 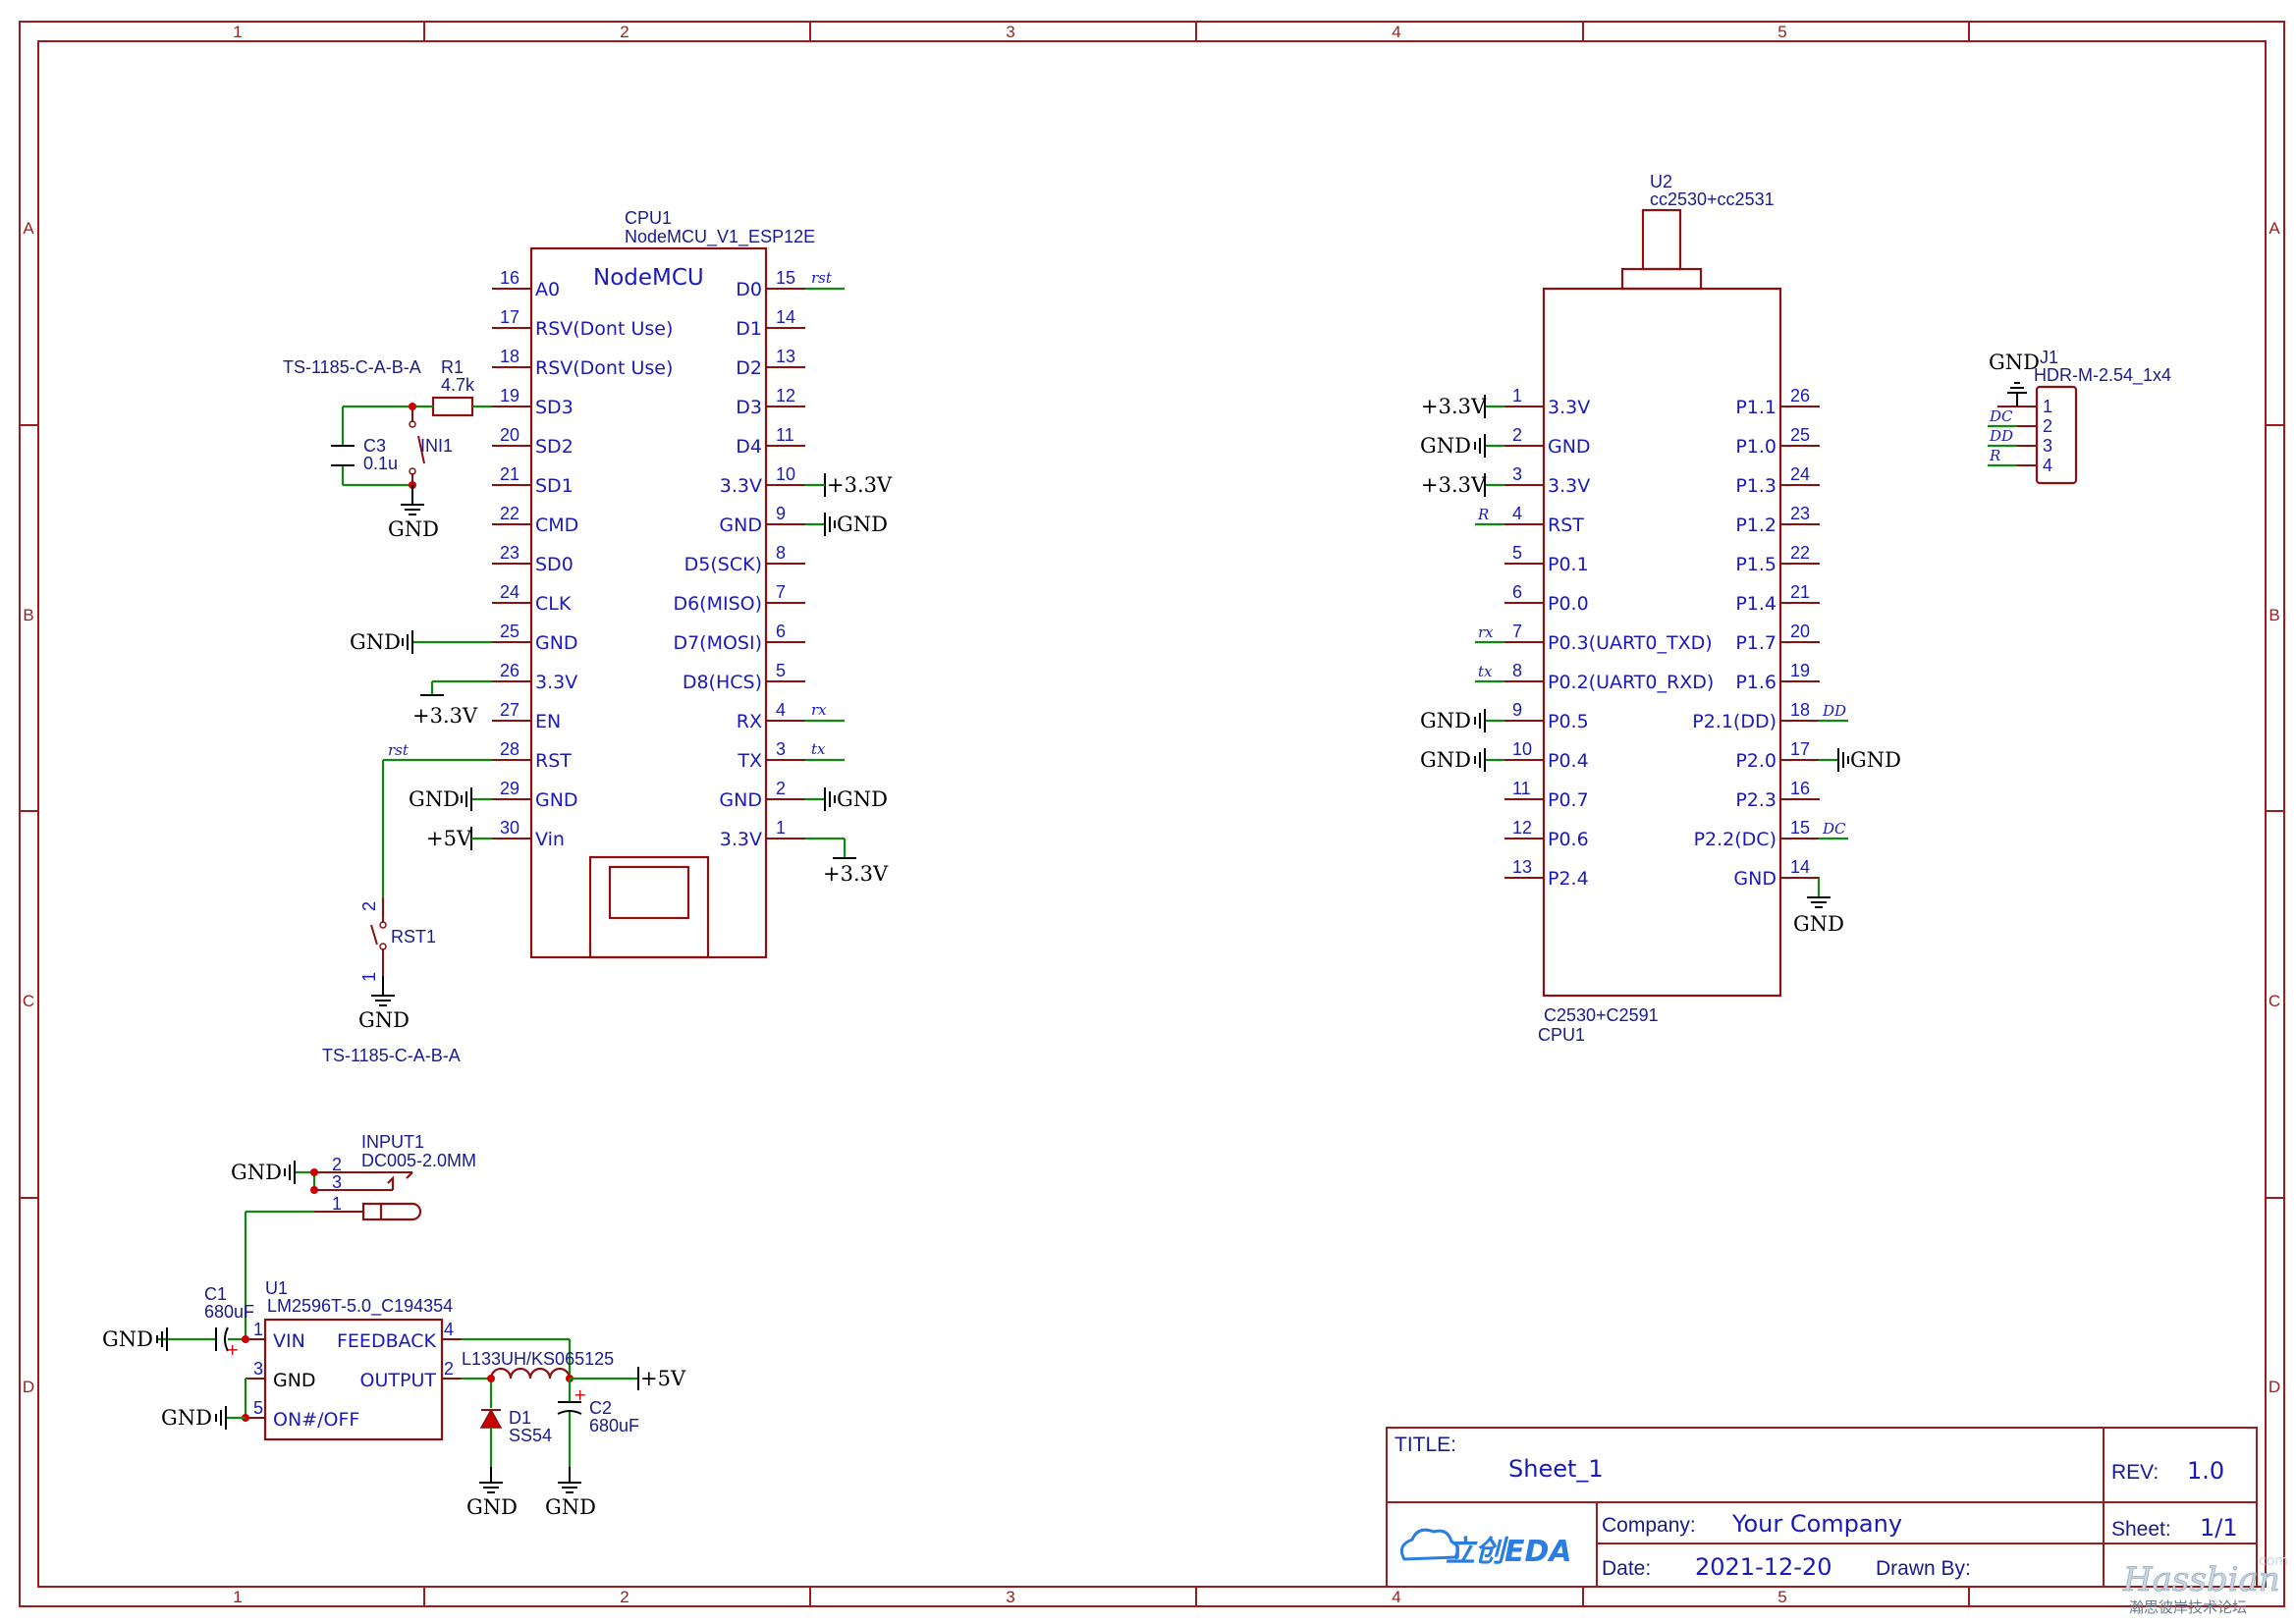 I want to click on nodemcu-right-pin-num: 11, so click(x=785, y=435).